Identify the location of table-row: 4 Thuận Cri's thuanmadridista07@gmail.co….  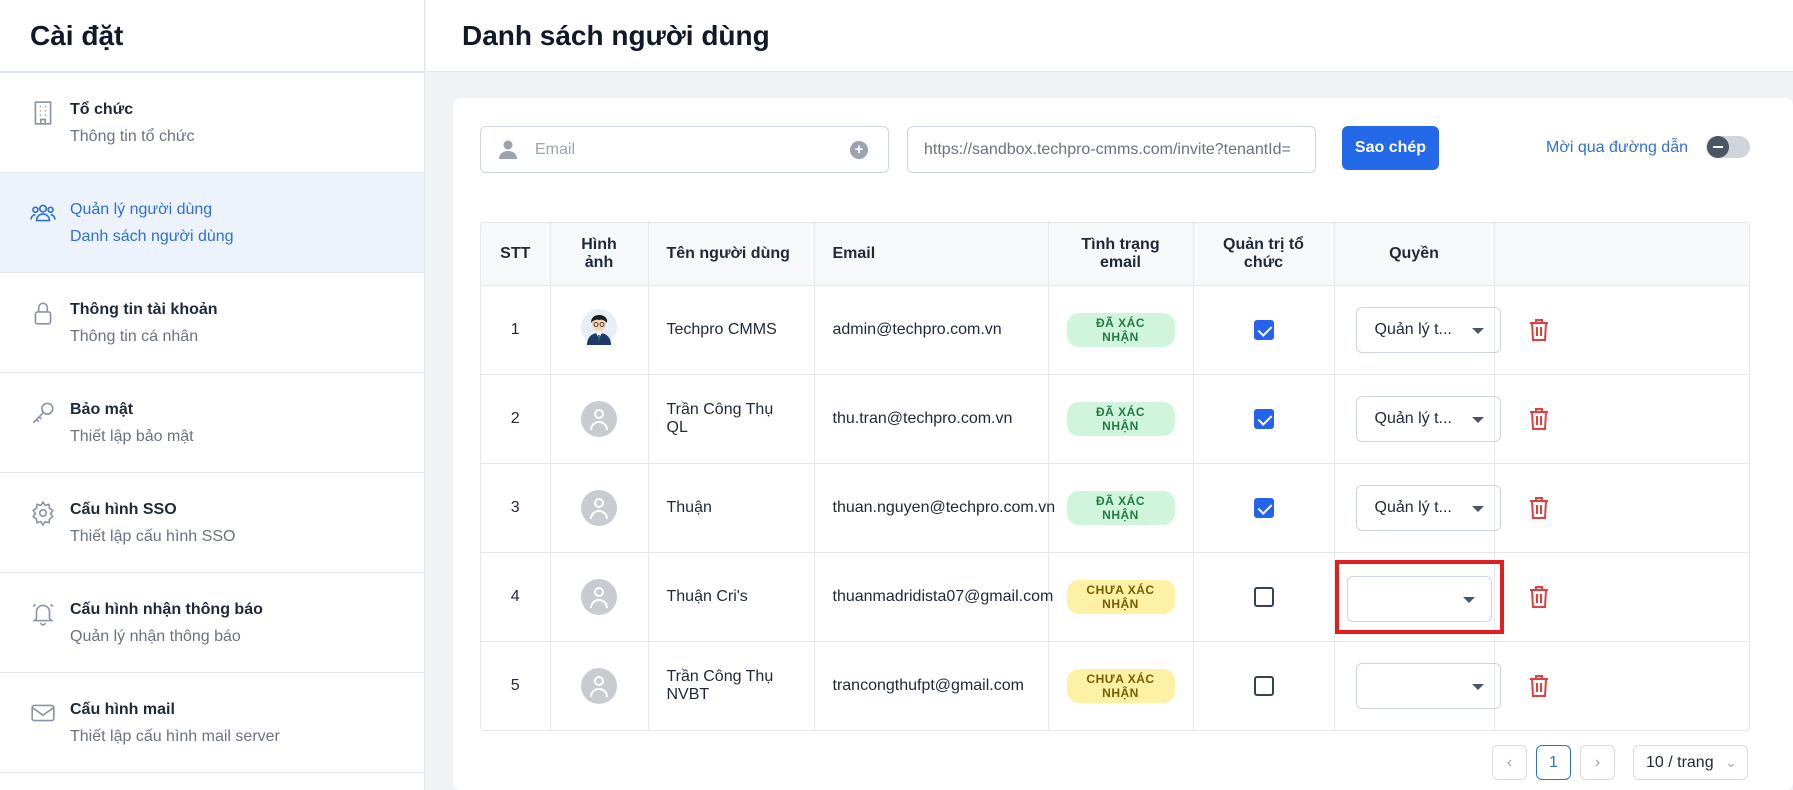
(1115, 597).